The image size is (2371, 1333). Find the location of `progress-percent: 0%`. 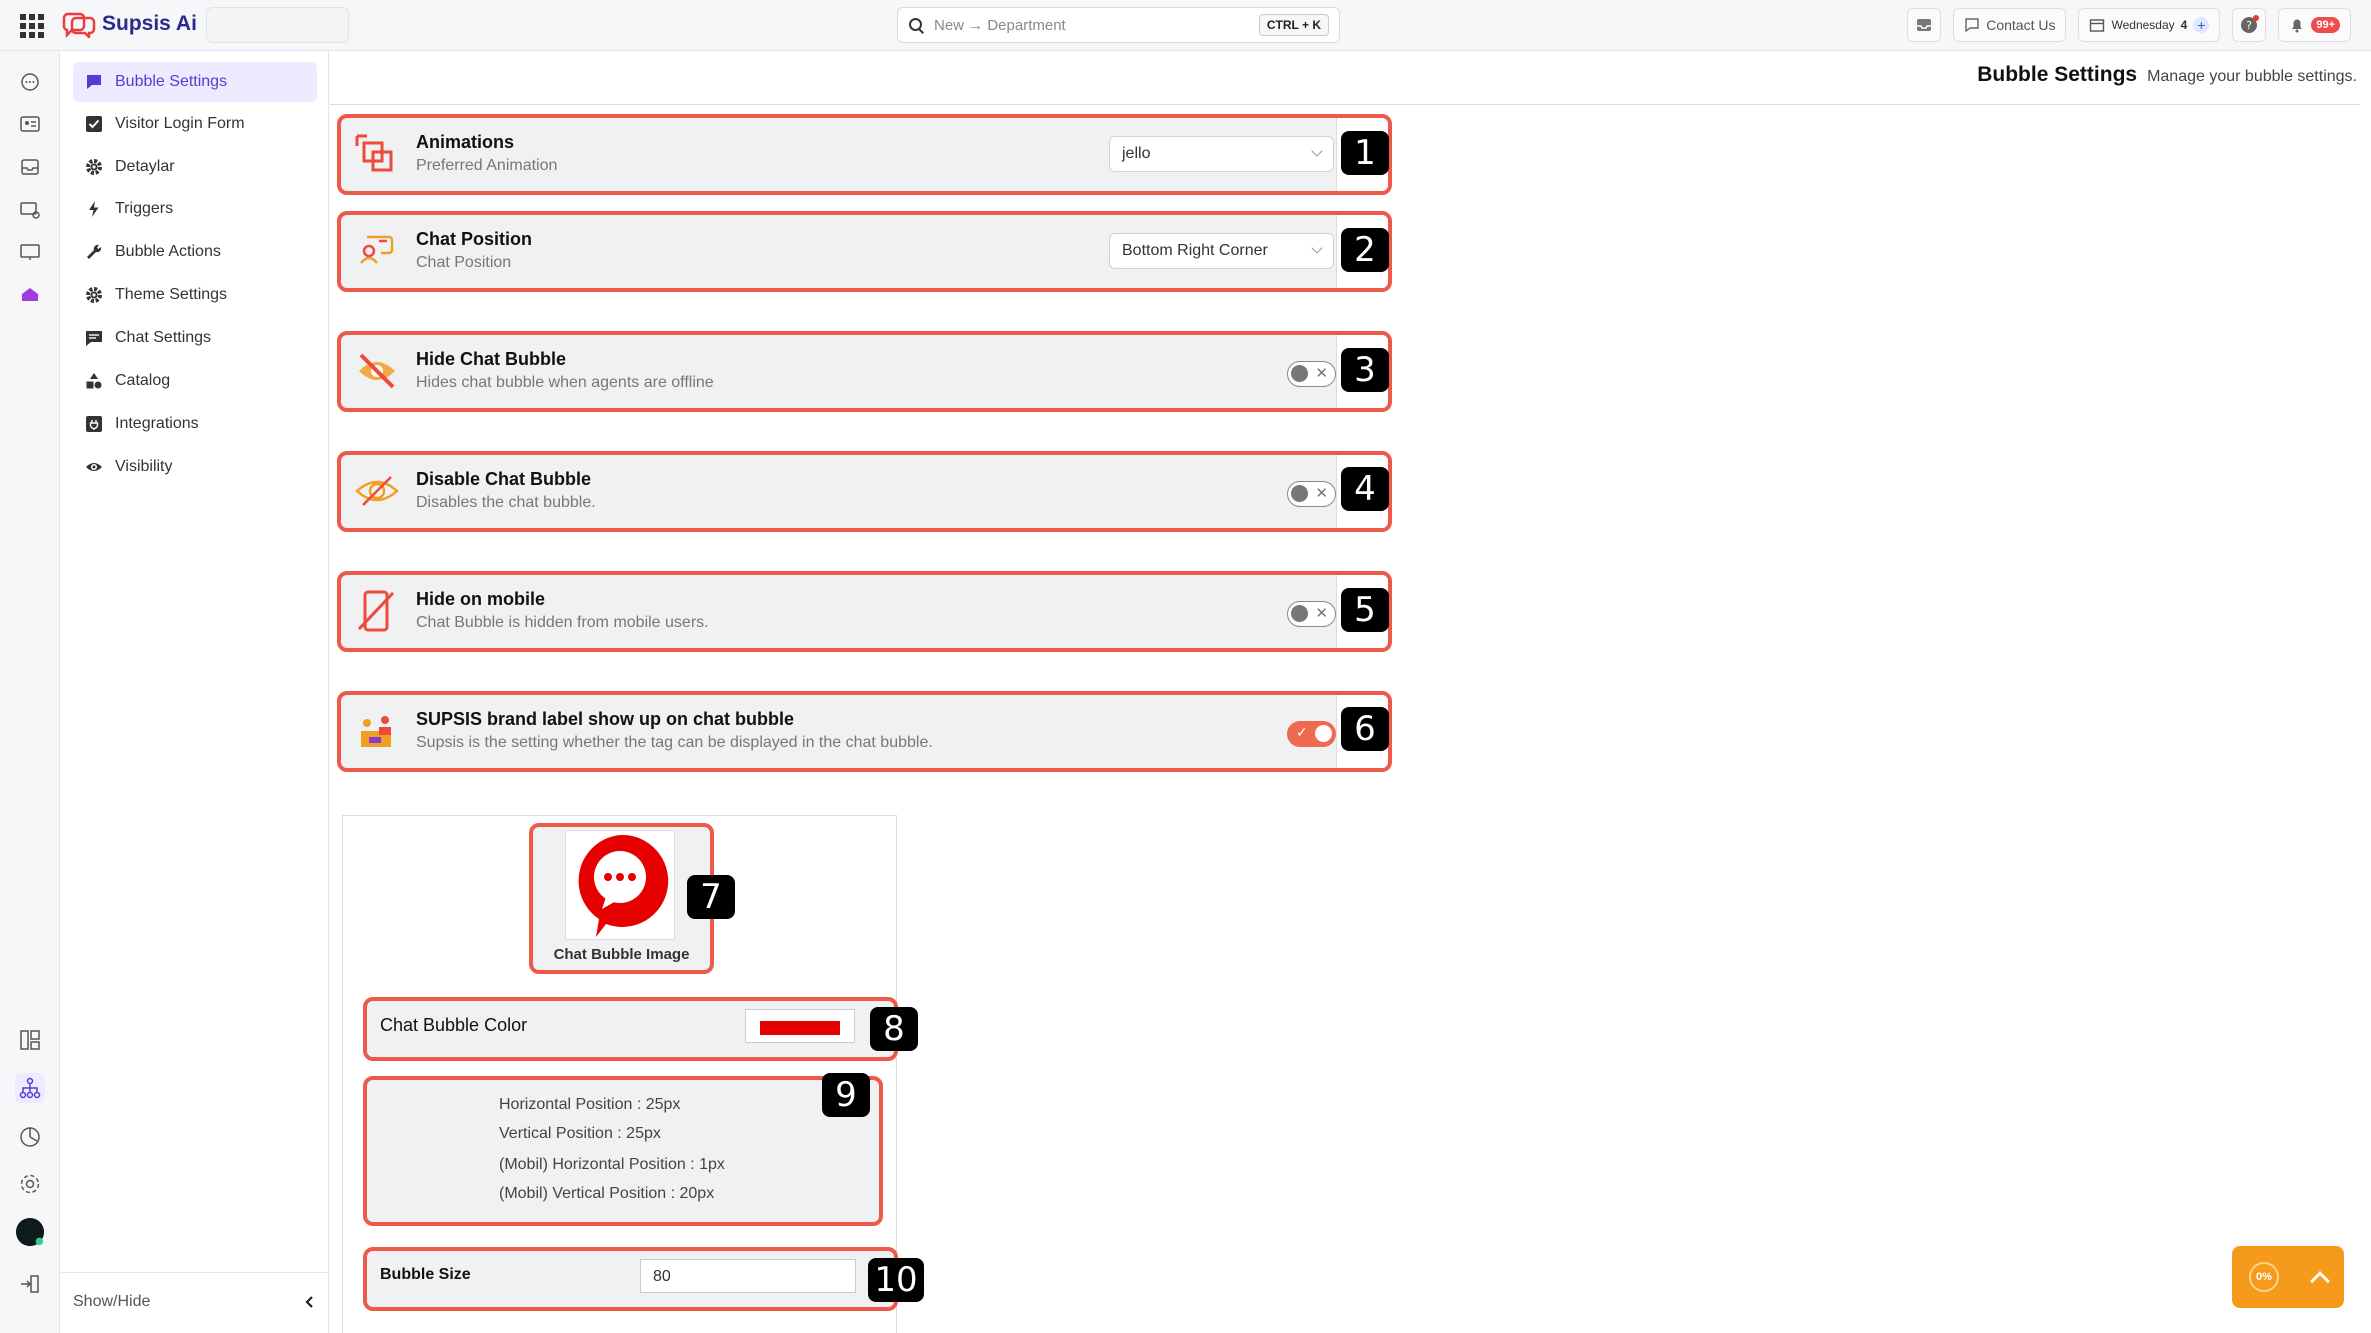

progress-percent: 0% is located at coordinates (2264, 1277).